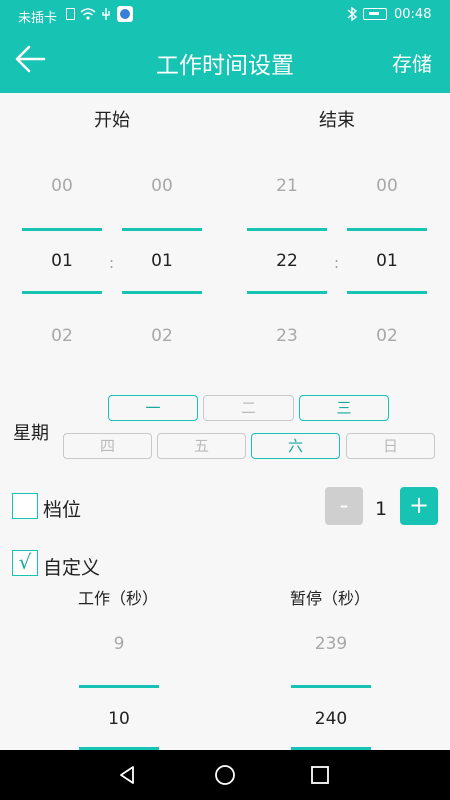 Image resolution: width=450 pixels, height=800 pixels. Describe the element at coordinates (413, 14) in the screenshot. I see `clock-text: 00:48` at that location.